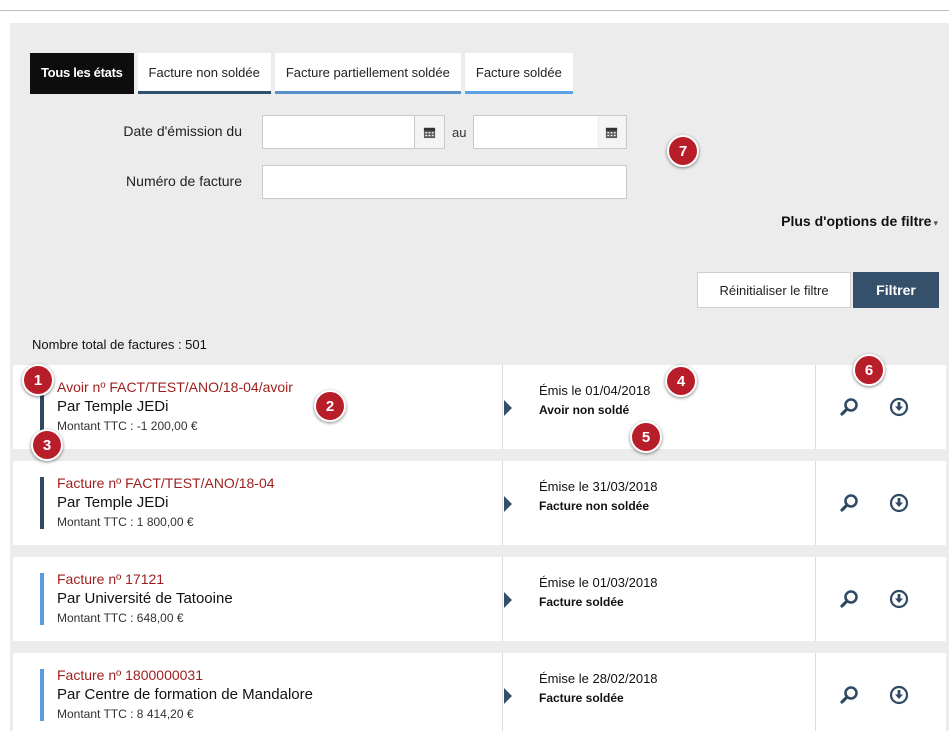 This screenshot has width=949, height=731. I want to click on invoice-title-link: Avoir nº FACT/TEST/ANO/18-04/avoir, so click(175, 387).